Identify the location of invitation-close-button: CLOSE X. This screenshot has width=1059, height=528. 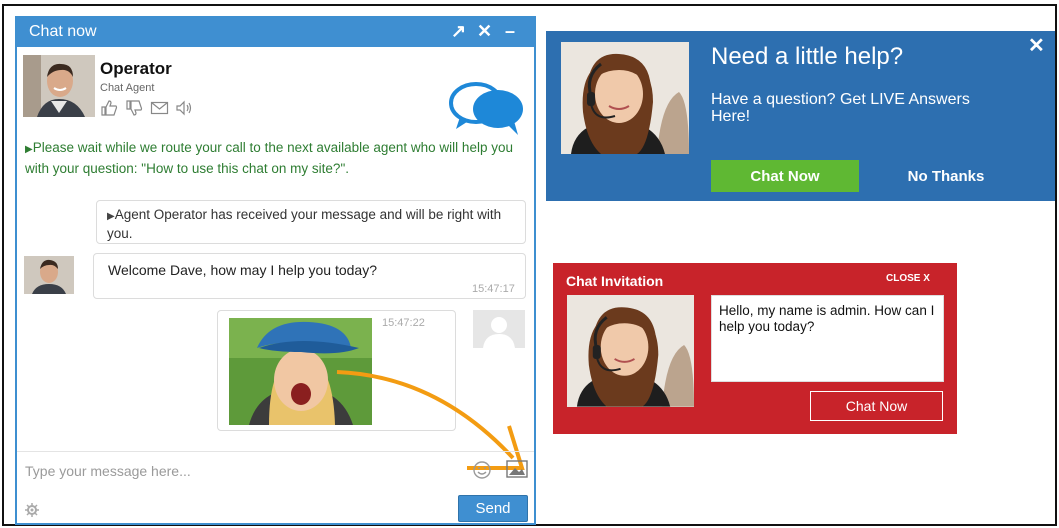
(908, 278).